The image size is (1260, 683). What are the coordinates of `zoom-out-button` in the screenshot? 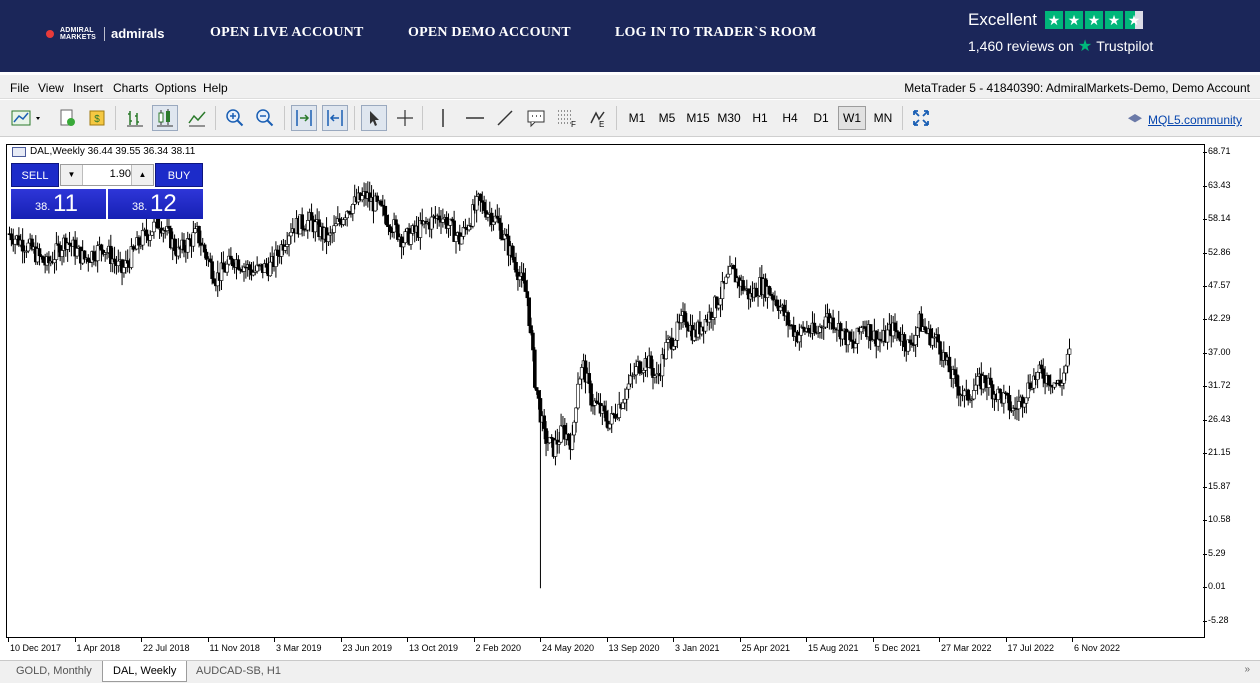 It's located at (265, 118).